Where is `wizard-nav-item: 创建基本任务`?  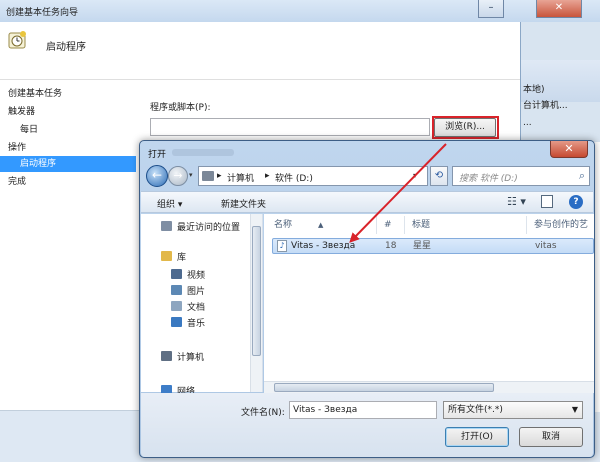 wizard-nav-item: 创建基本任务 is located at coordinates (68, 94).